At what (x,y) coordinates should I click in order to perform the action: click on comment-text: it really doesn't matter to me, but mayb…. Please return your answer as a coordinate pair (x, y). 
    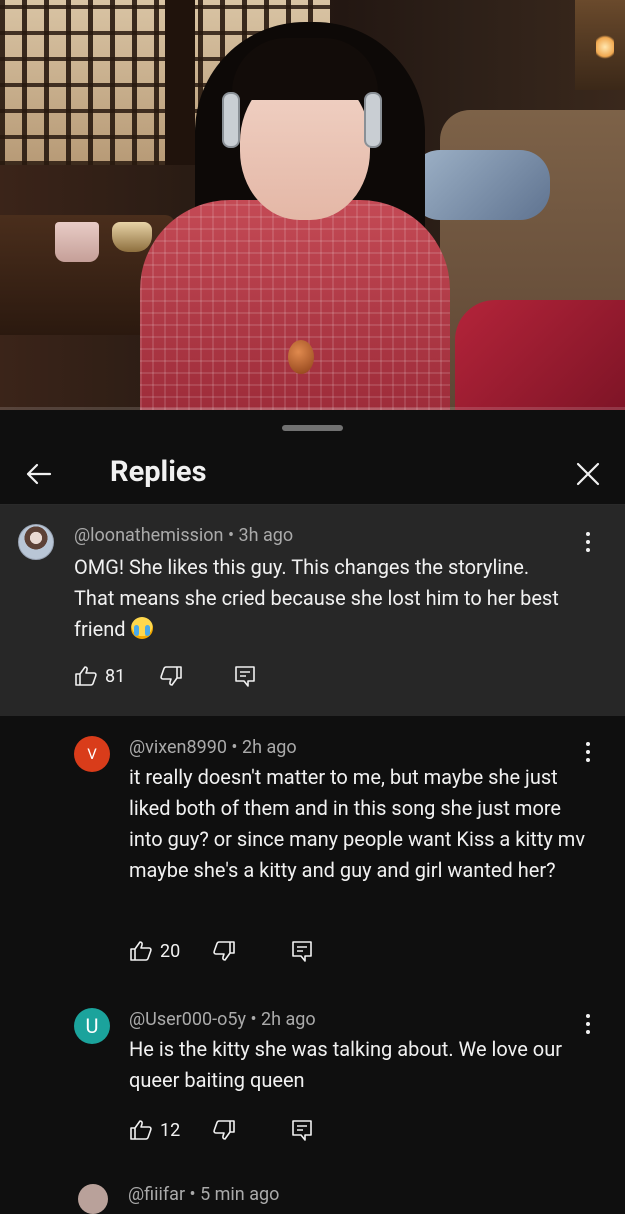
    Looking at the image, I should click on (357, 823).